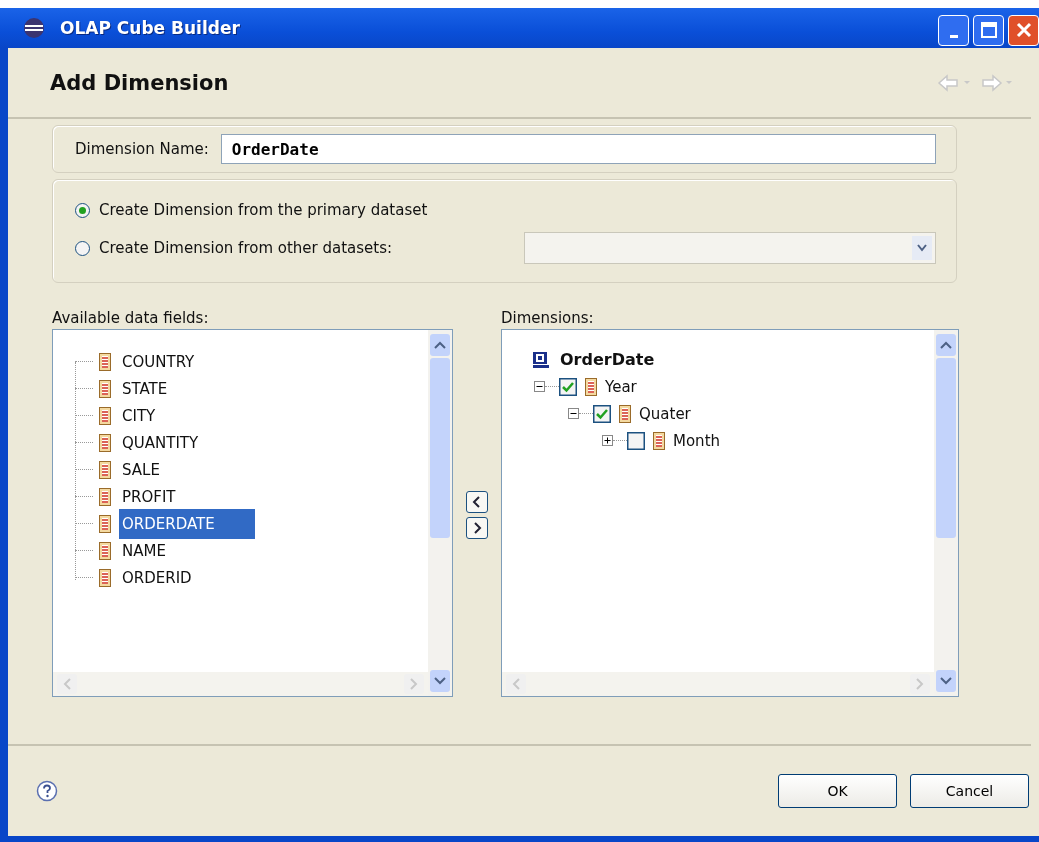 The width and height of the screenshot is (1039, 842). I want to click on field-item: ORDERDATE, so click(187, 523).